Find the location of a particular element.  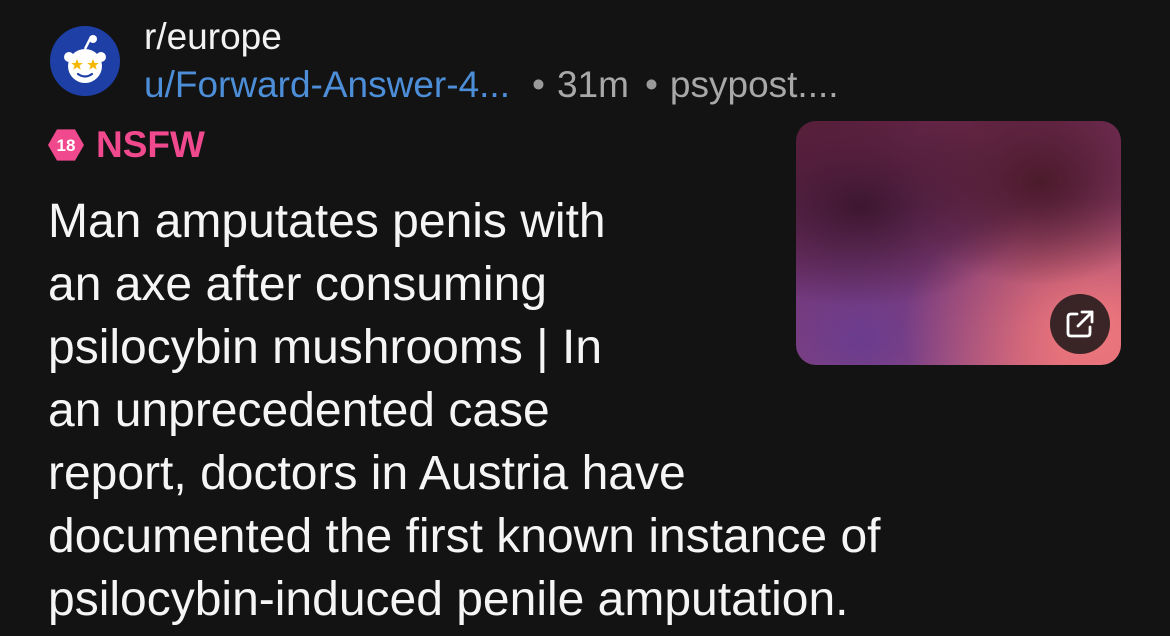

nsfw-tag: 18 NSFW is located at coordinates (125, 145).